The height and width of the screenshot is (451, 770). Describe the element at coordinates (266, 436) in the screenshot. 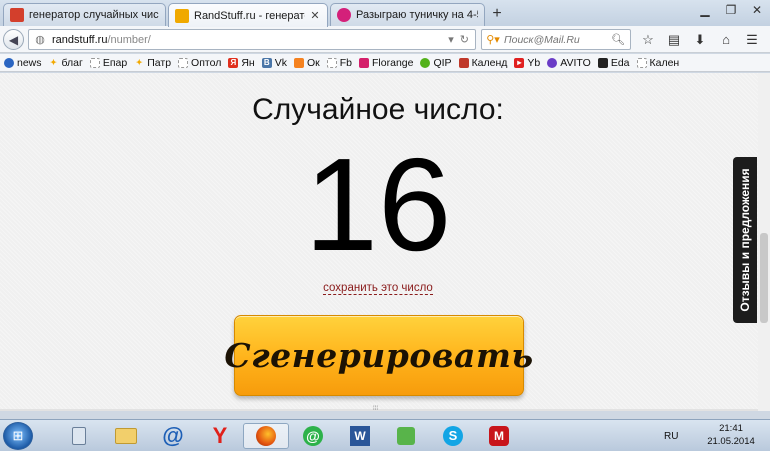

I see `firefox-icon` at that location.